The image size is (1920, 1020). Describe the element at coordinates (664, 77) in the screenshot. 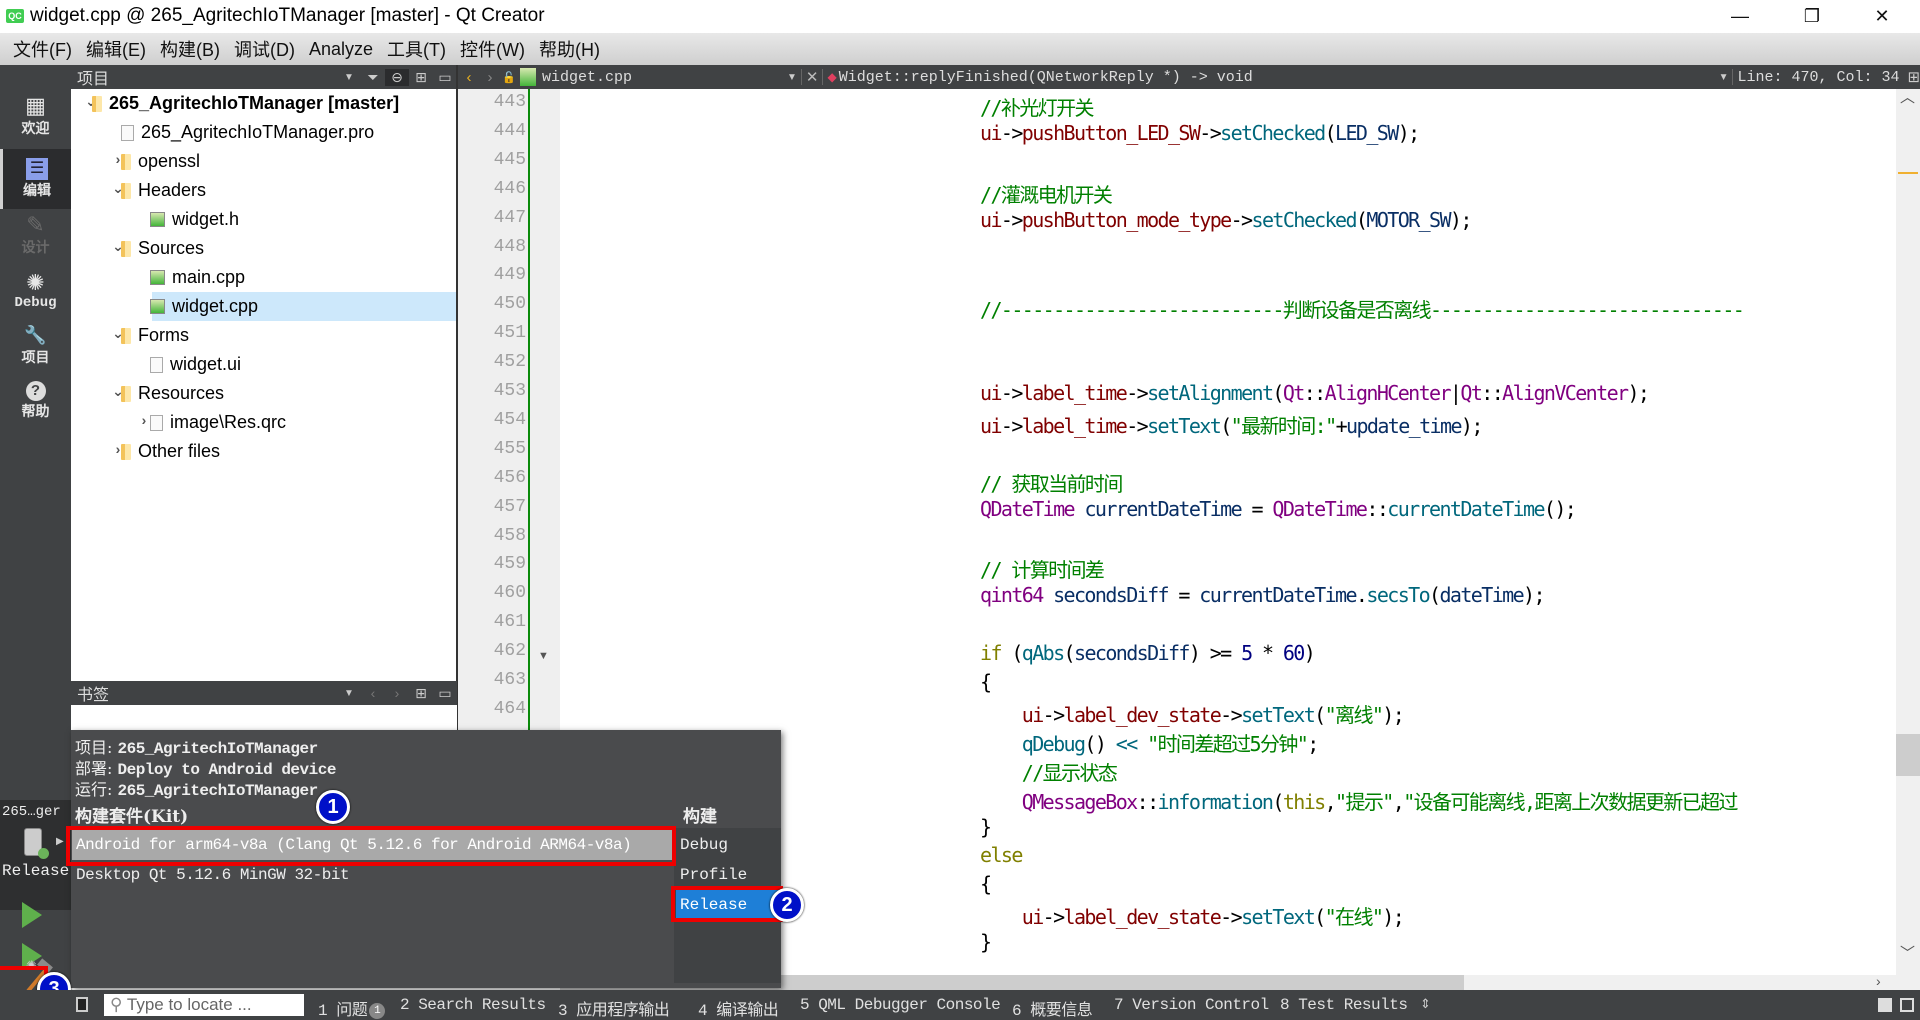

I see `document-selector: widget.cpp` at that location.